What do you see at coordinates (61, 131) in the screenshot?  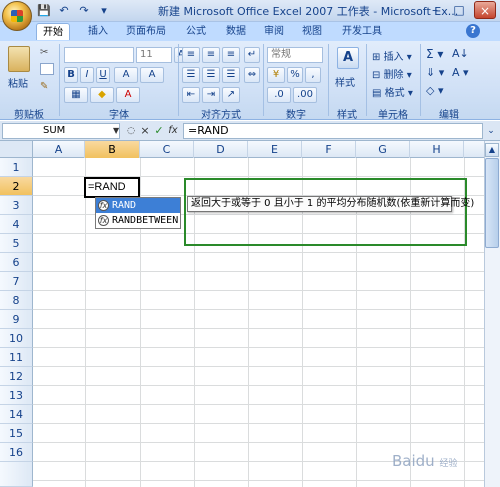 I see `name-box: SUM` at bounding box center [61, 131].